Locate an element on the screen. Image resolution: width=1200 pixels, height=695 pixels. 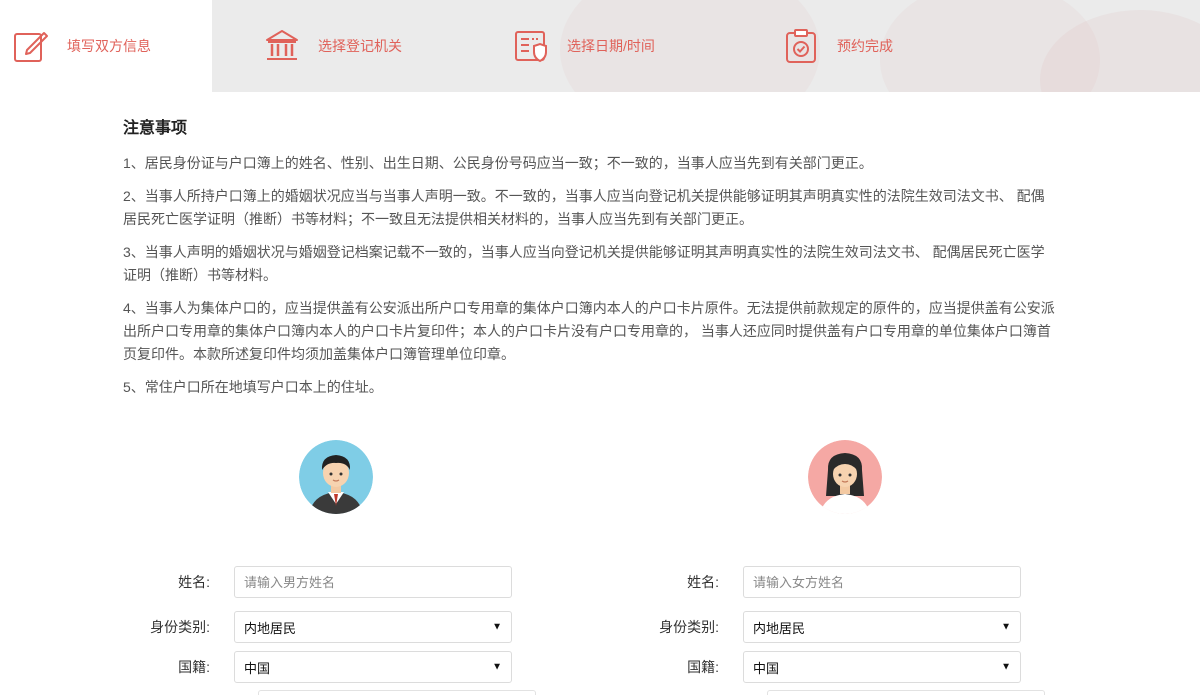
female-id-type-select: 内地居民 ▼ is located at coordinates (882, 627).